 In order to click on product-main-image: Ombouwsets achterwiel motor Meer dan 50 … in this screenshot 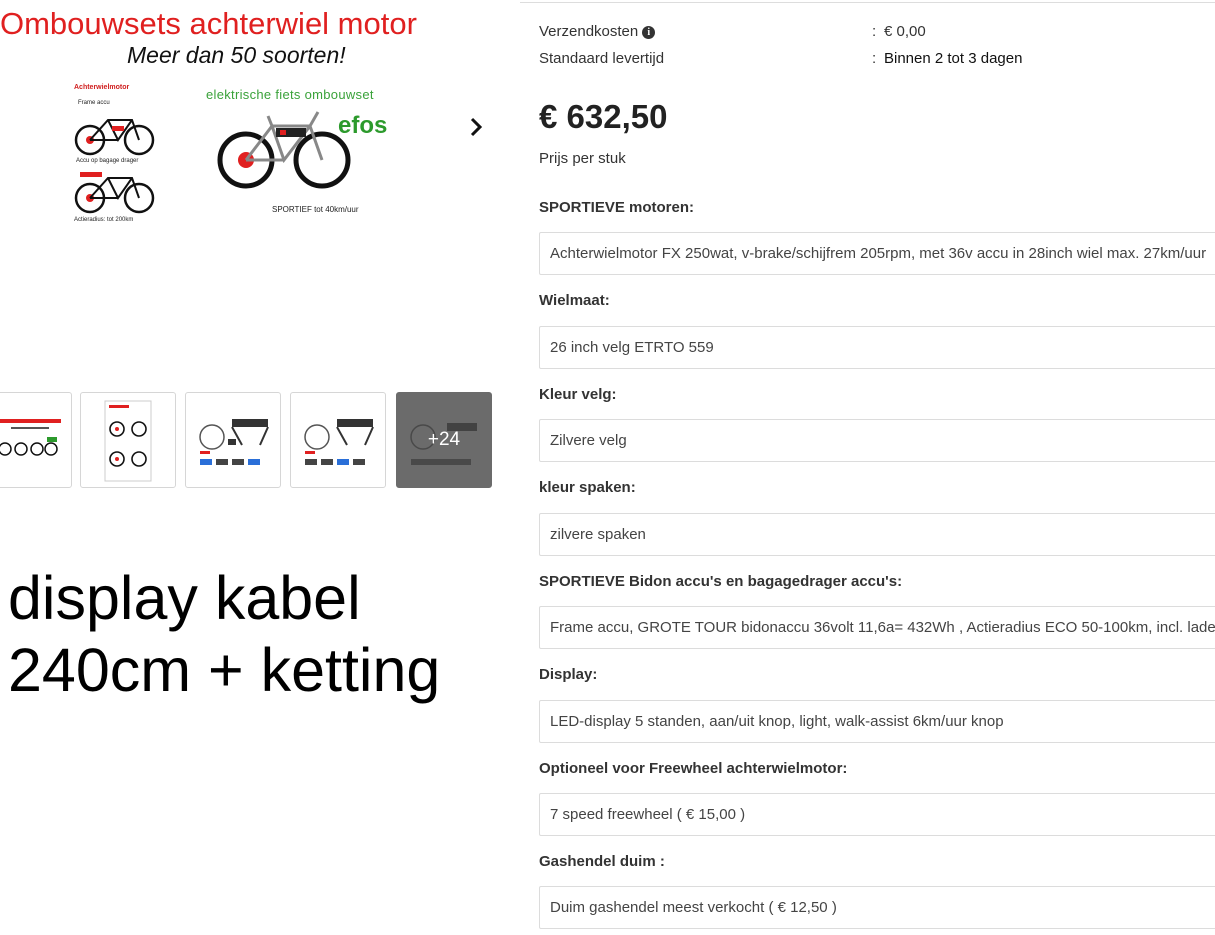, I will do `click(230, 130)`.